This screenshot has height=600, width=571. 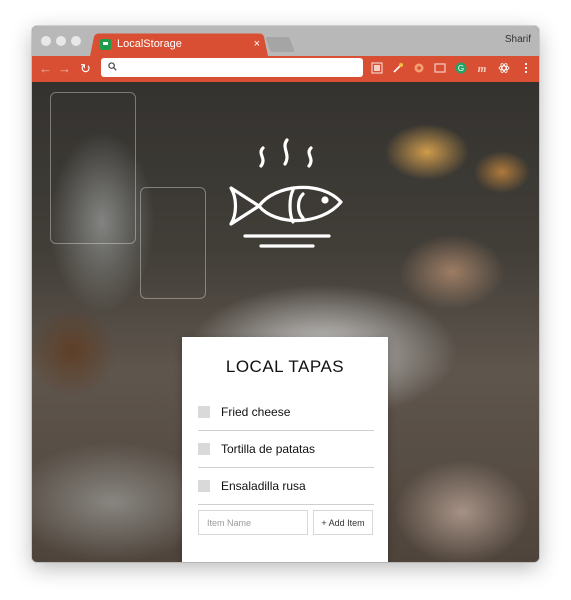 I want to click on react-icon, so click(x=504, y=68).